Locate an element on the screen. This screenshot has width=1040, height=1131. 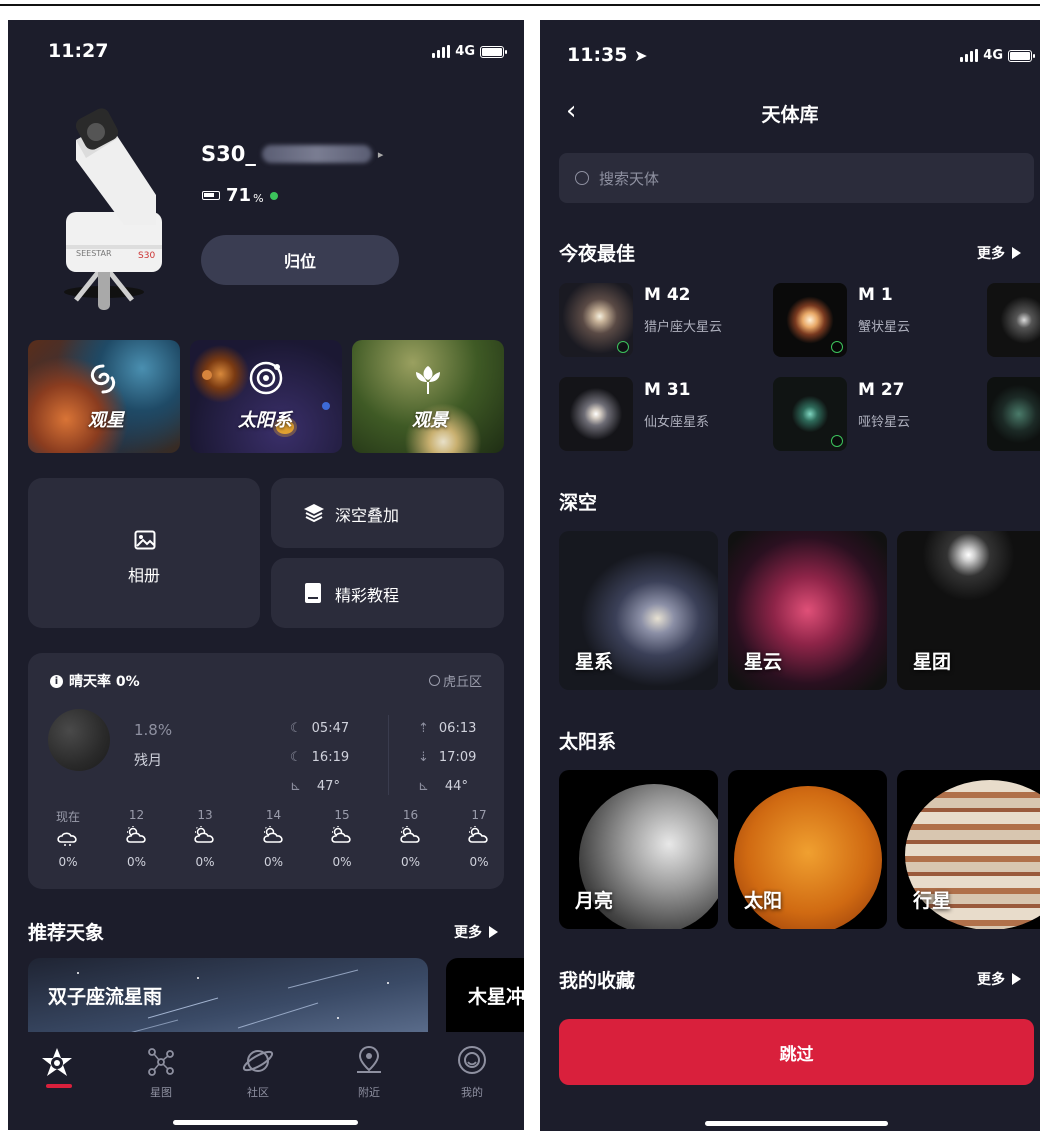
moon-times: ☾ 05:47 ☾ 16:19 ⊾ 47° is located at coordinates (319, 757).